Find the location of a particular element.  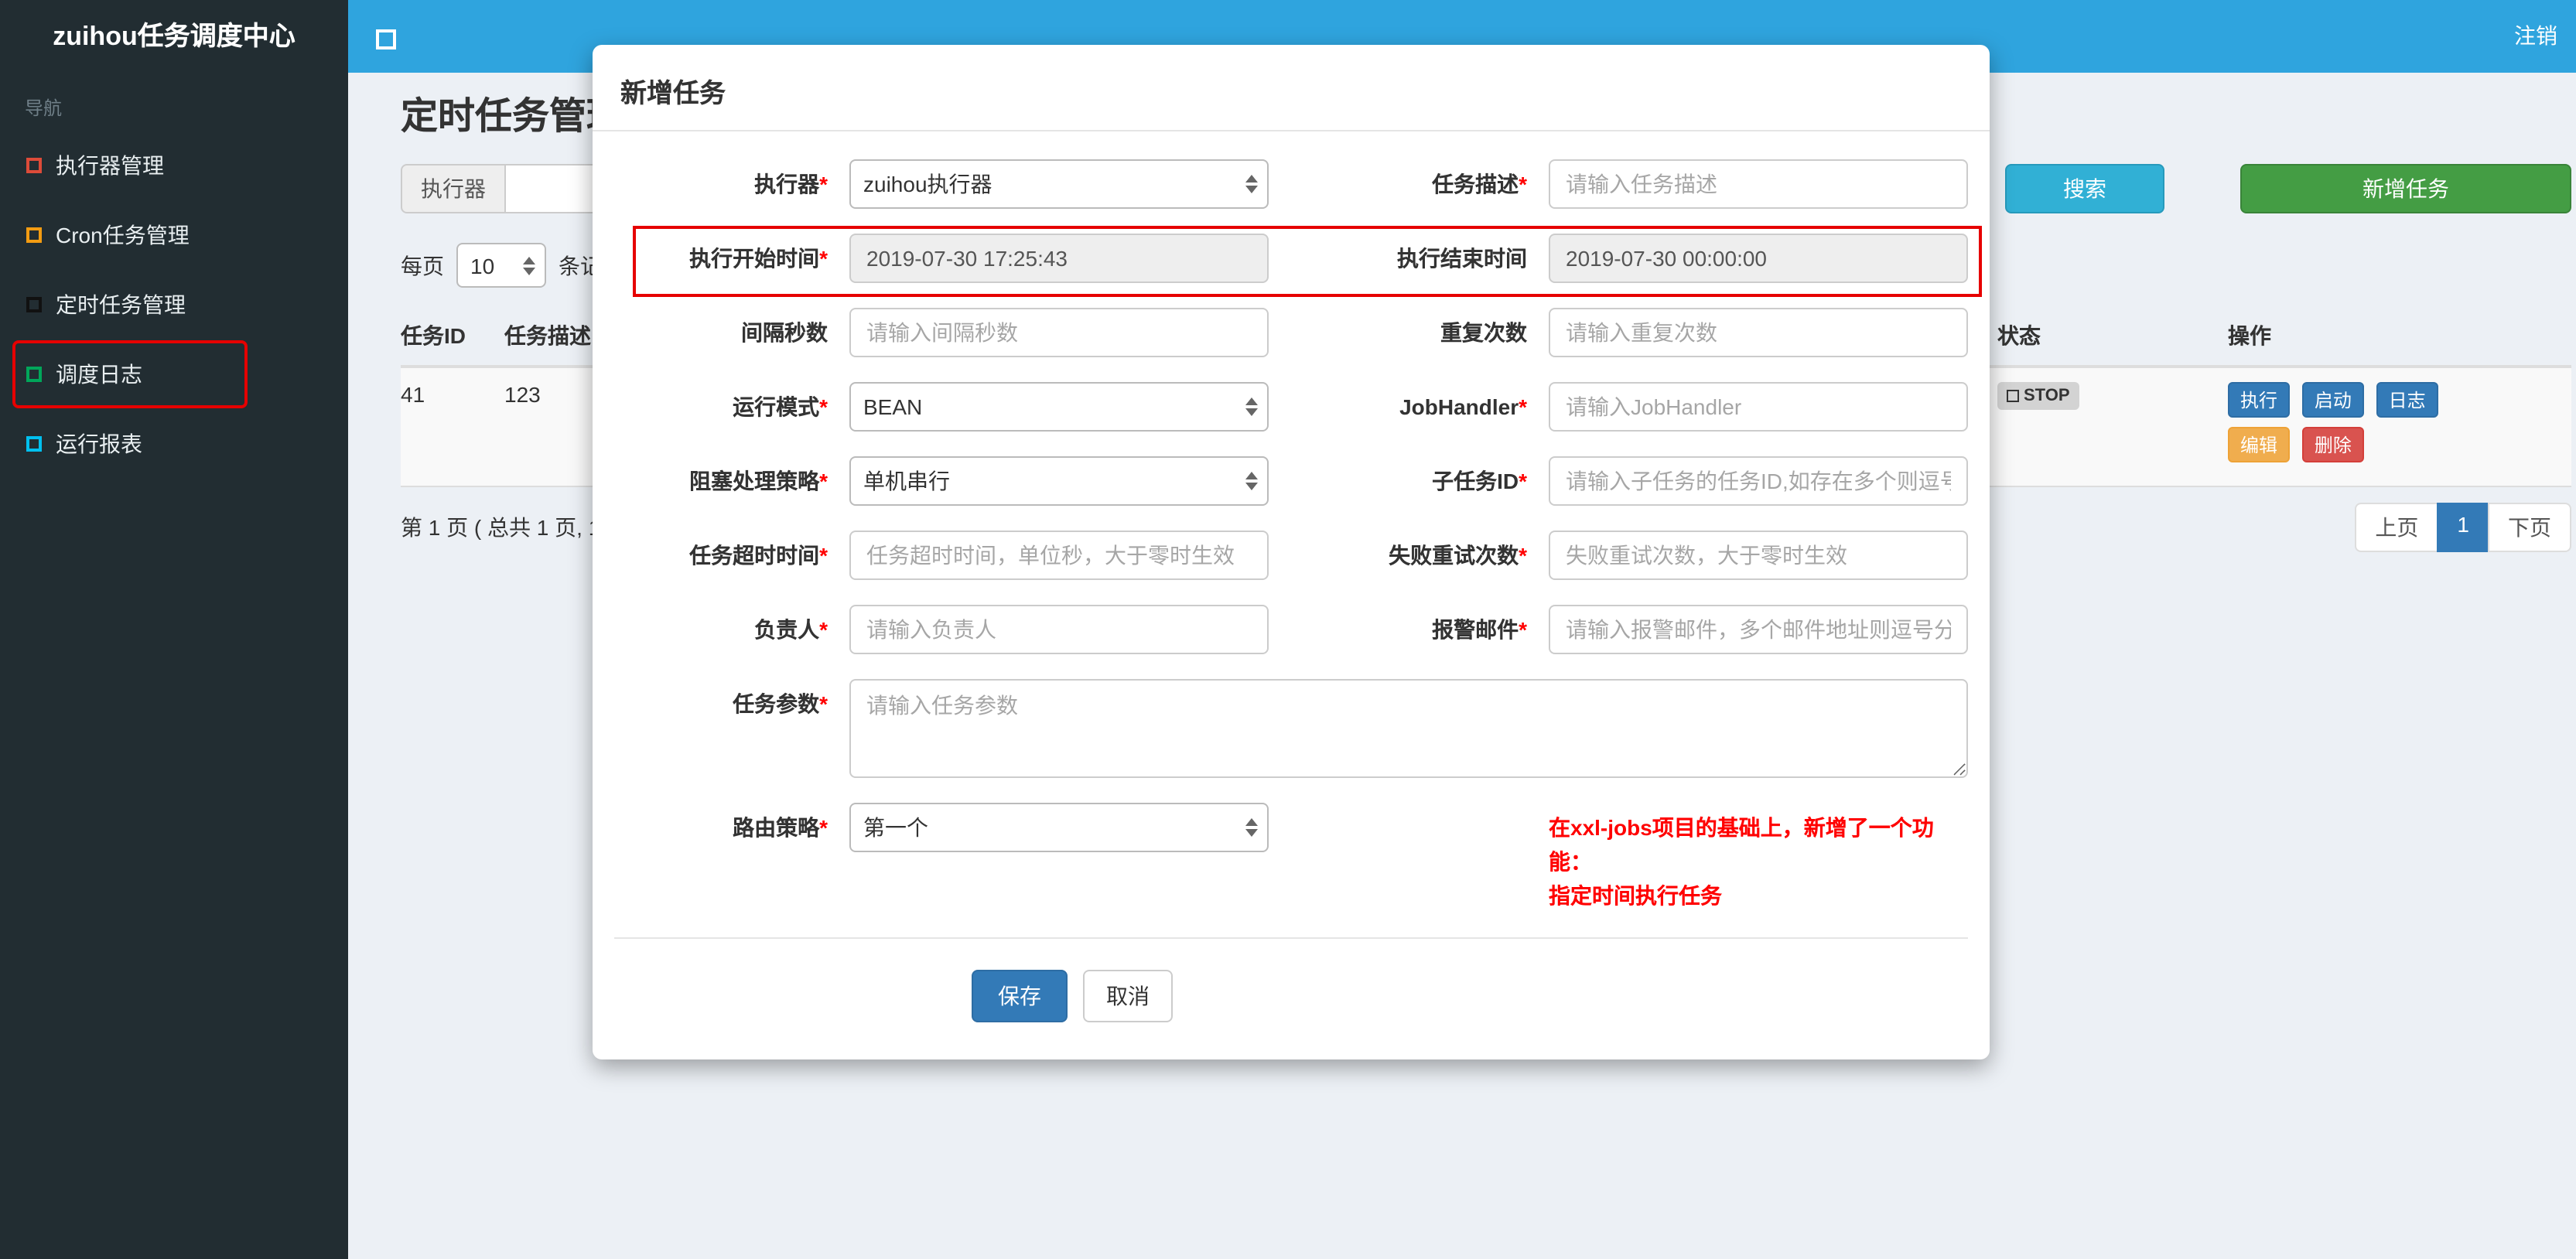

sidebar: 导航 执行器管理 Cron任务管理 定时任务管理 调度日志 运行报表 is located at coordinates (174, 666).